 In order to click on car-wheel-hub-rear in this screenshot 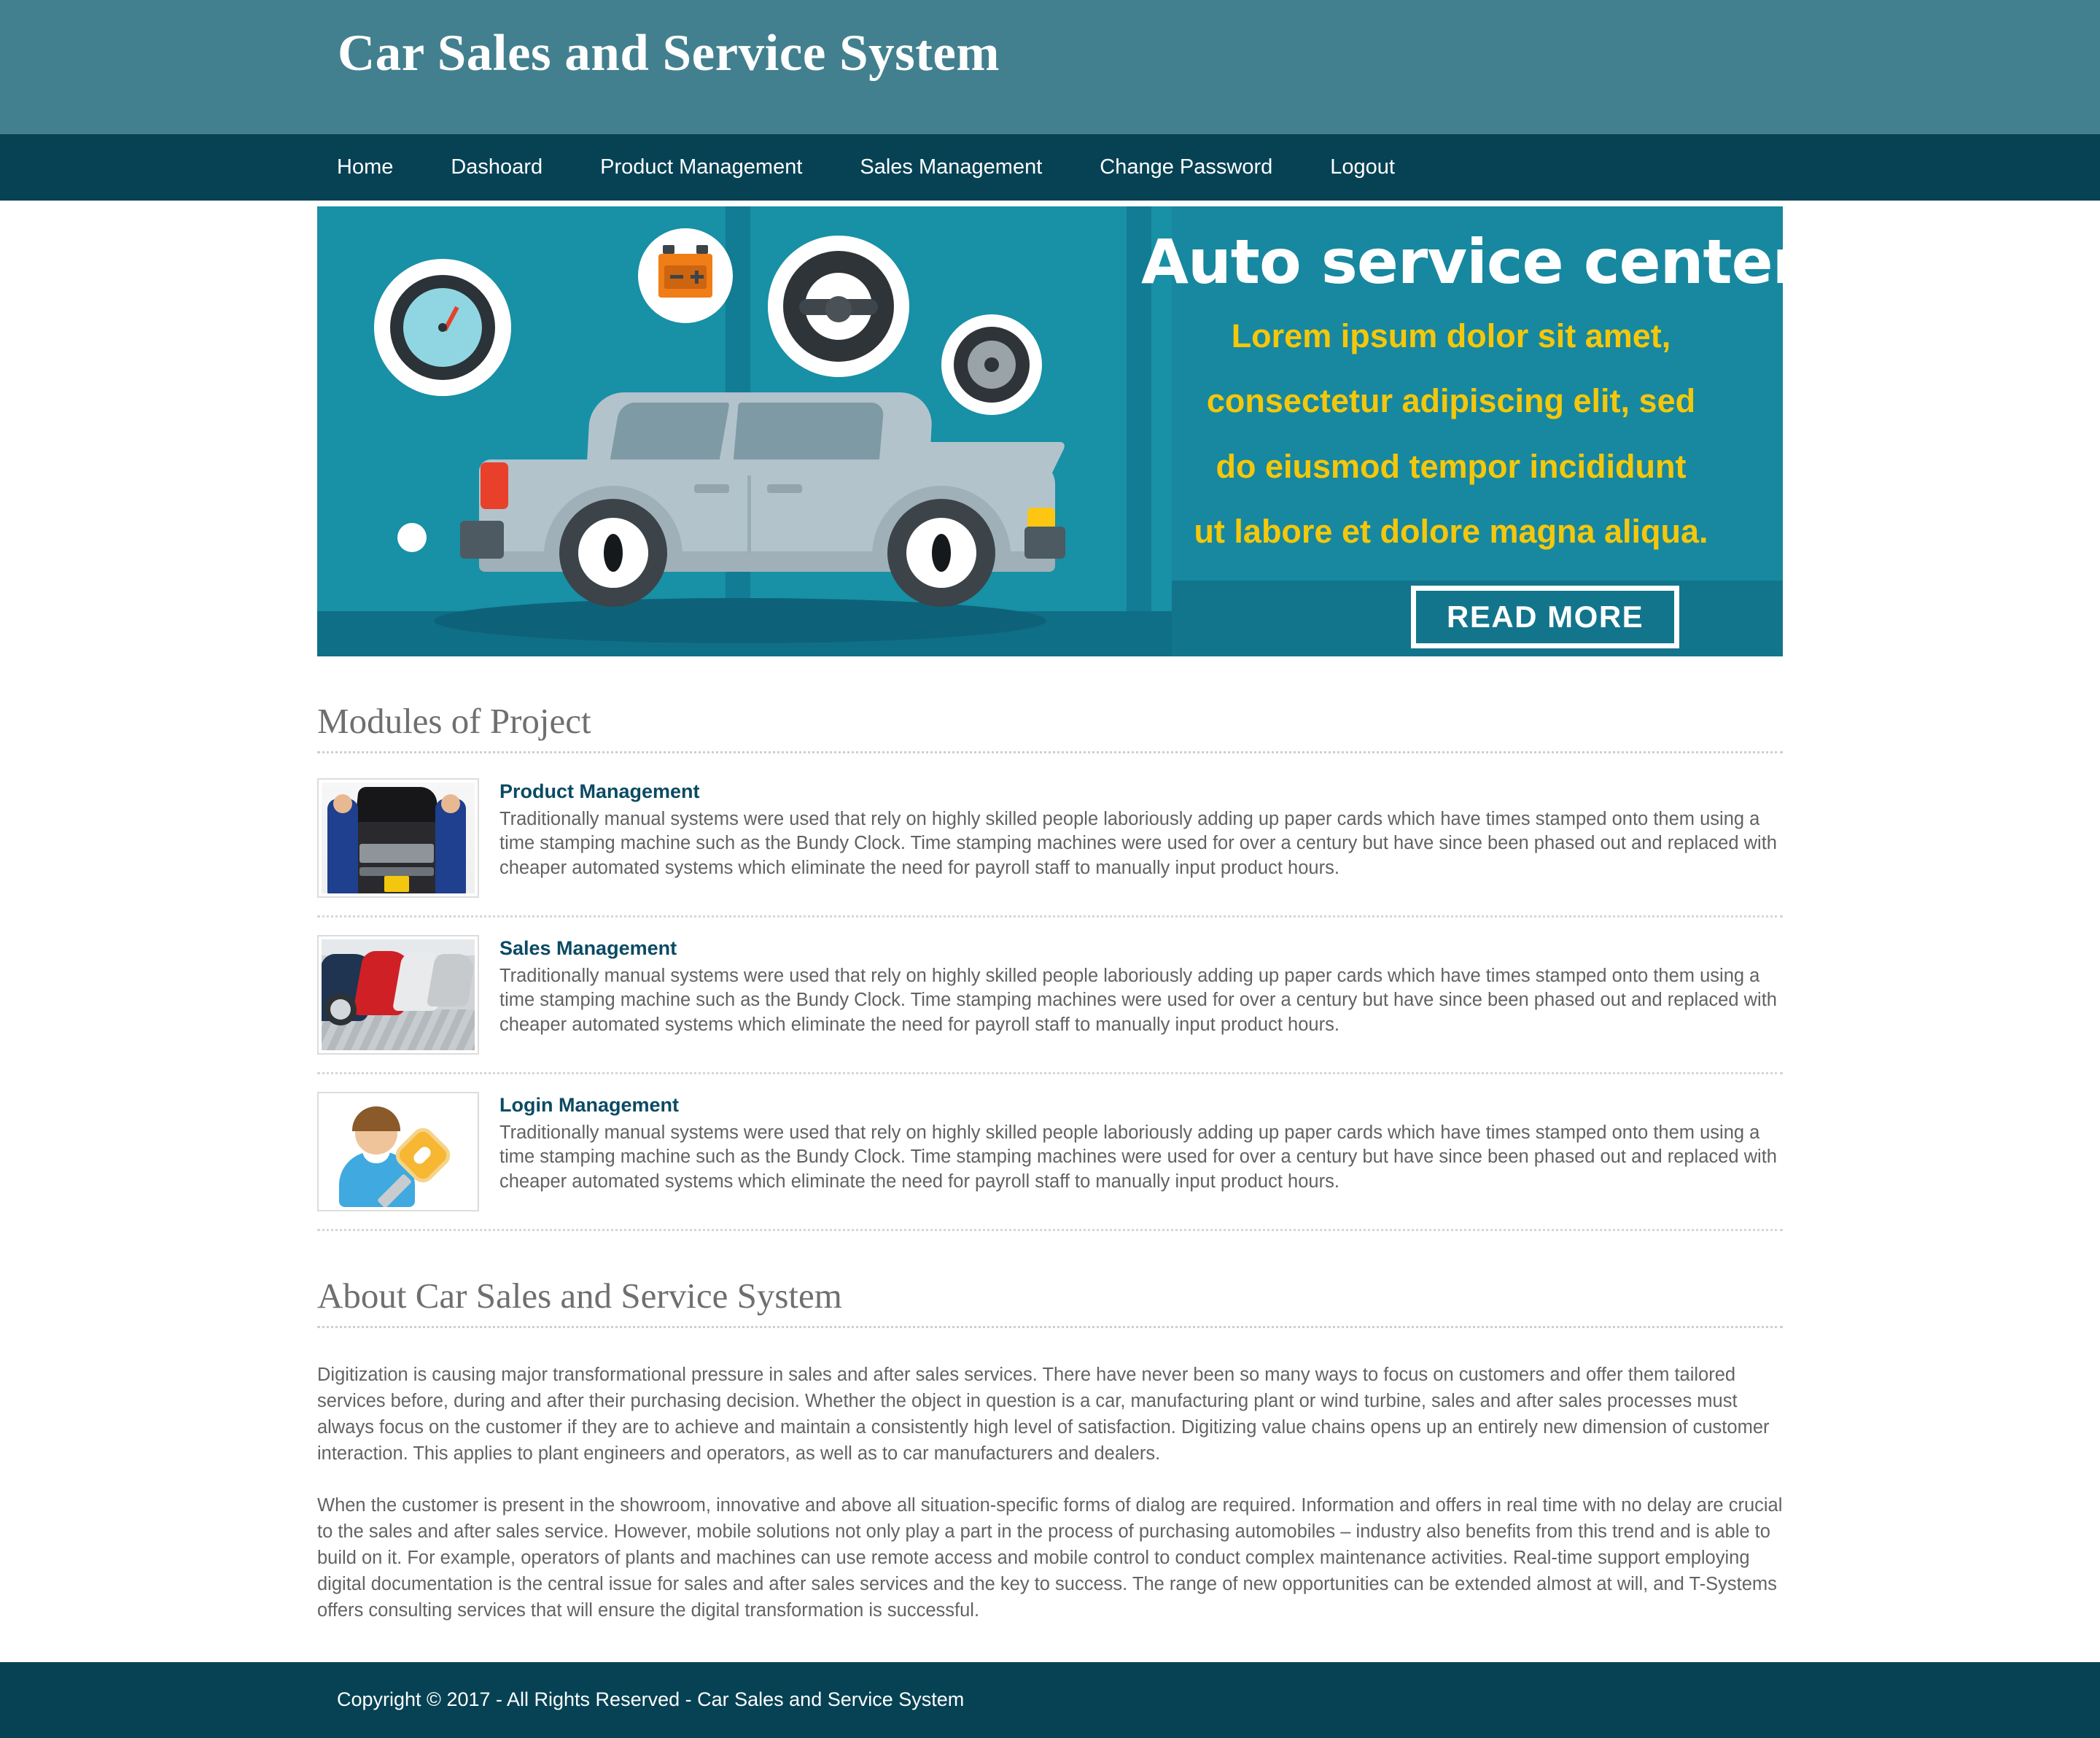, I will do `click(613, 553)`.